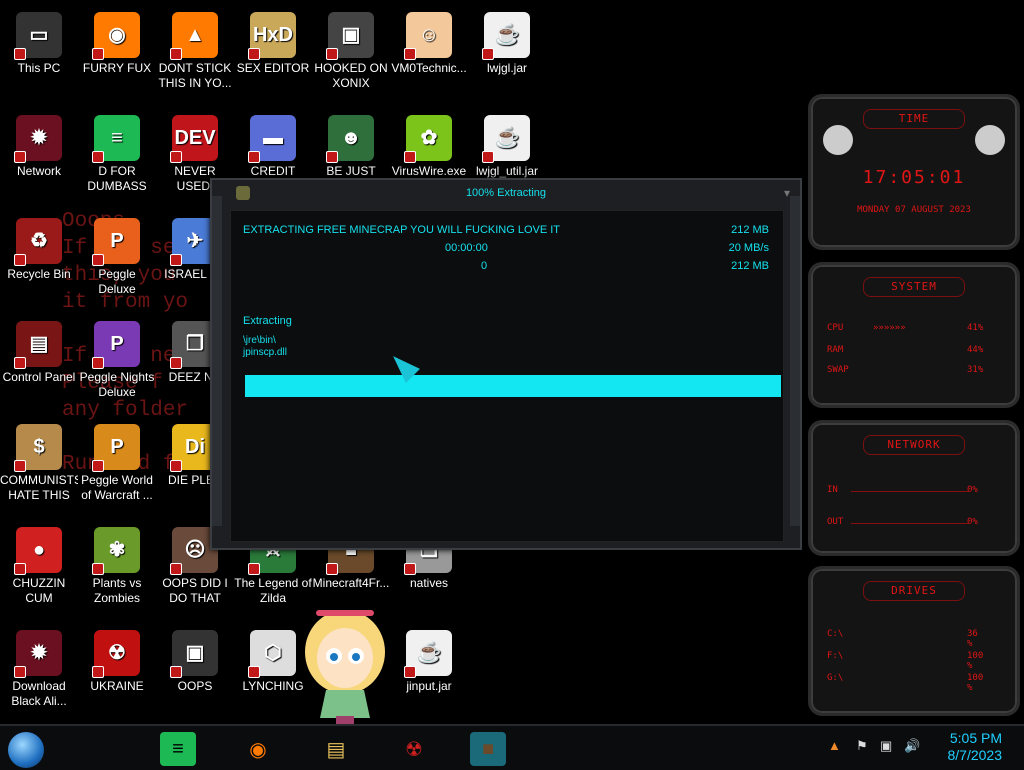 This screenshot has height=770, width=1024. I want to click on desktop-icon-label: Network, so click(38, 171).